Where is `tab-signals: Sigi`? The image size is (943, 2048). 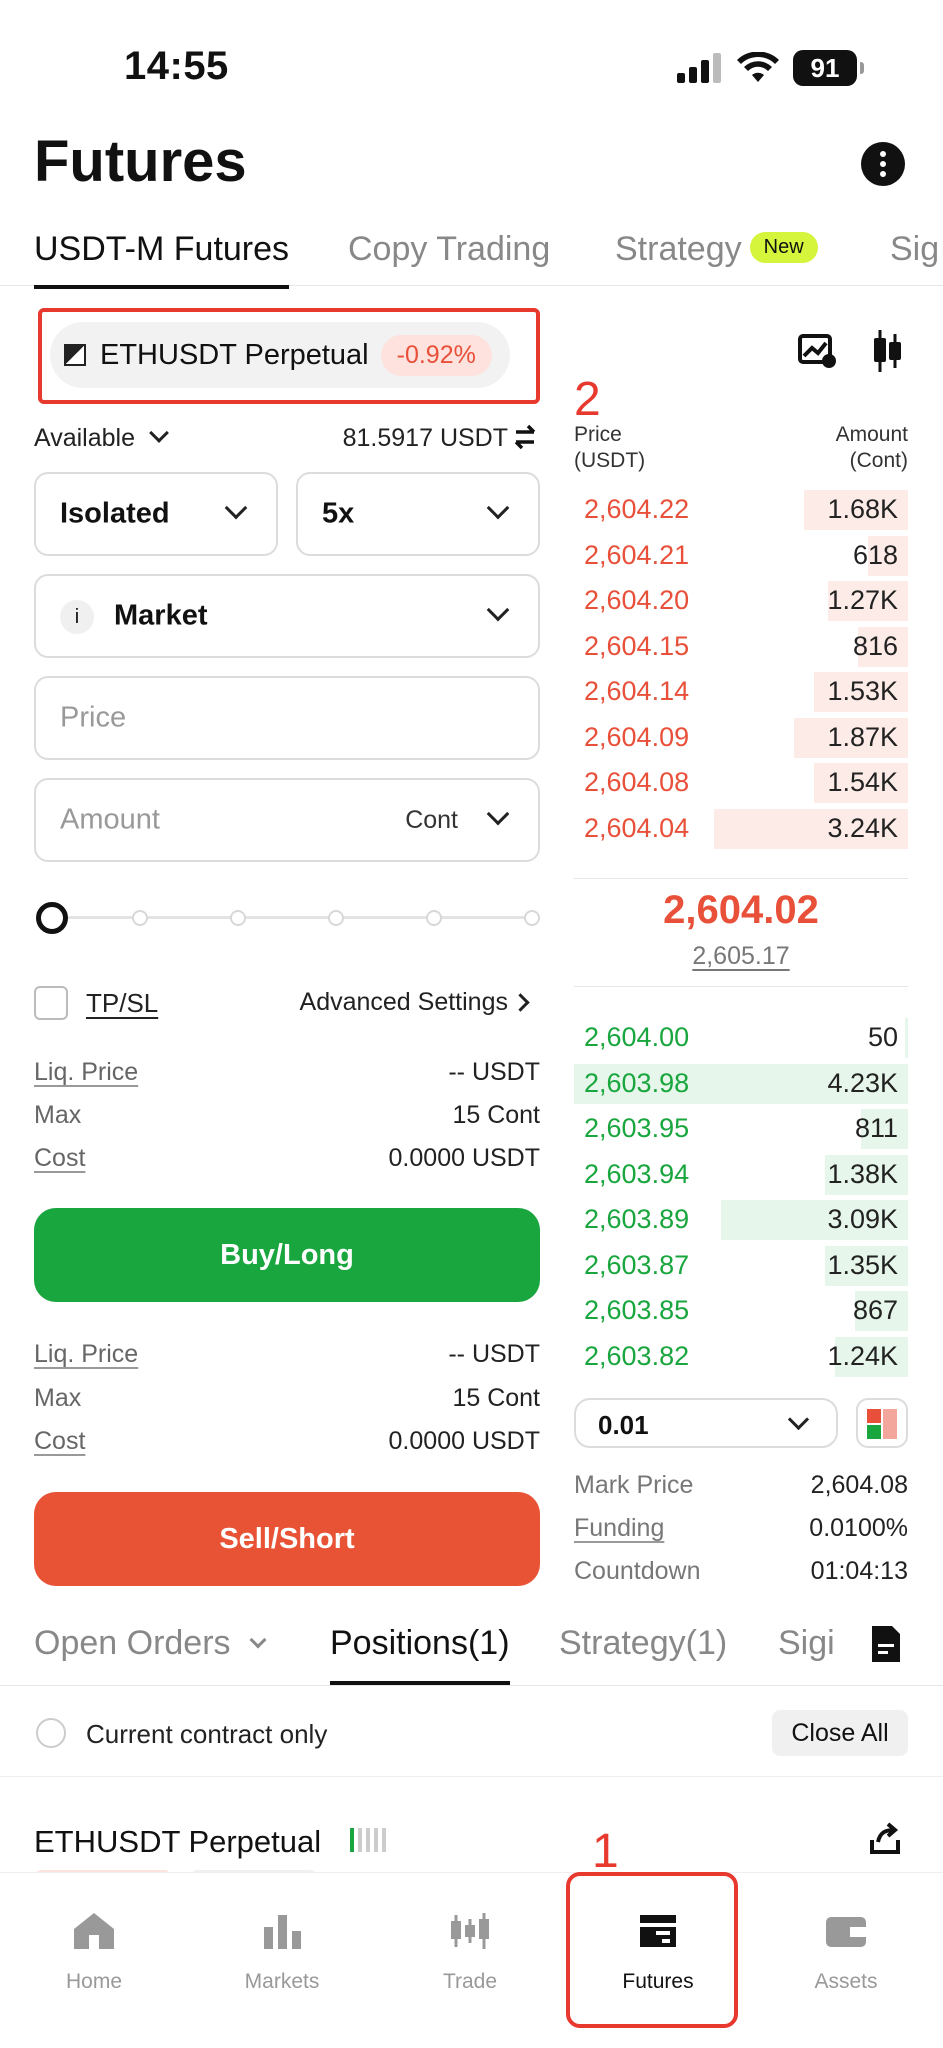 tab-signals: Sigi is located at coordinates (808, 1643).